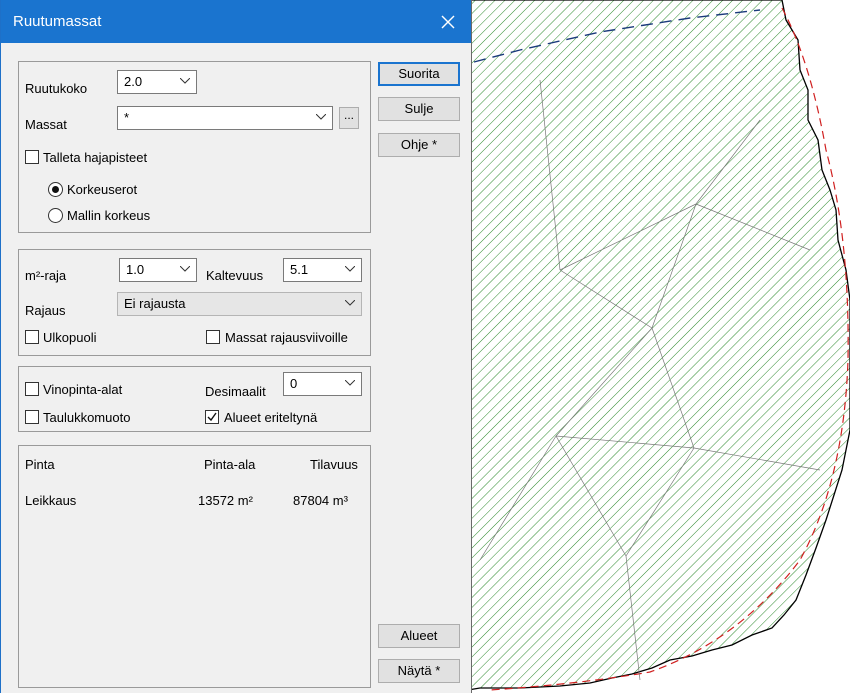 The width and height of the screenshot is (850, 693). What do you see at coordinates (55, 215) in the screenshot?
I see `mallin-korkeus-radio` at bounding box center [55, 215].